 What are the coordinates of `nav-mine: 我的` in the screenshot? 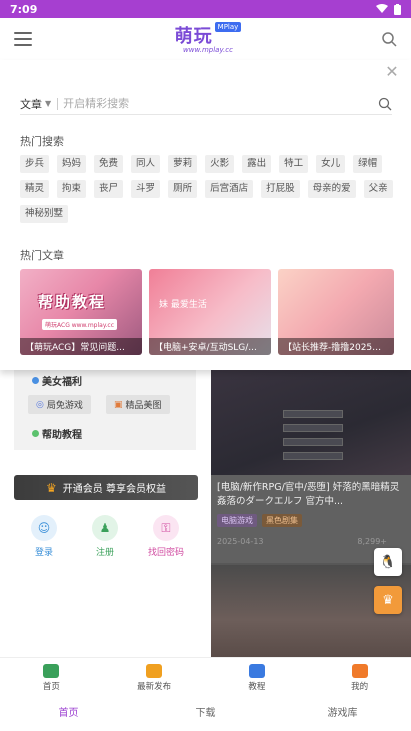 It's located at (359, 677).